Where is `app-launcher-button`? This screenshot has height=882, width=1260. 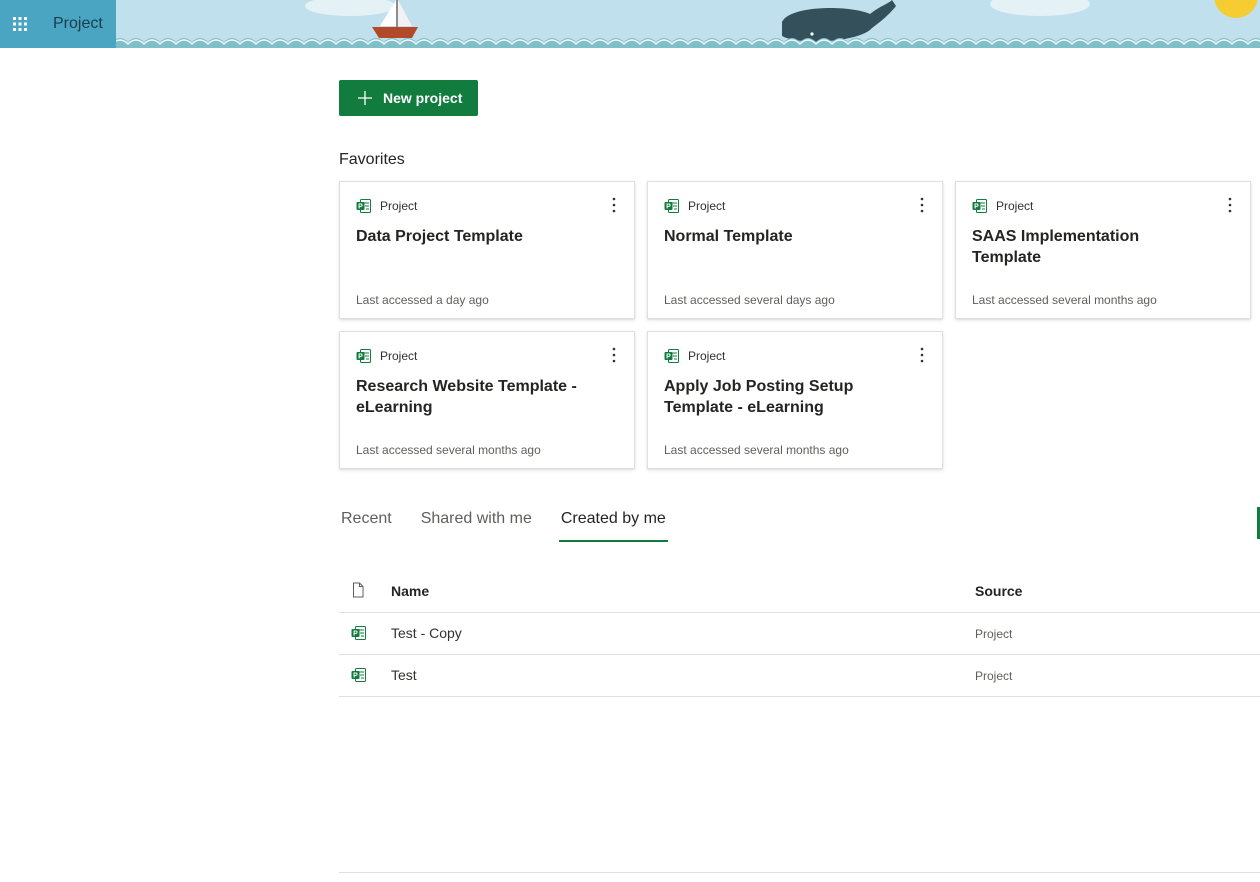 app-launcher-button is located at coordinates (20, 24).